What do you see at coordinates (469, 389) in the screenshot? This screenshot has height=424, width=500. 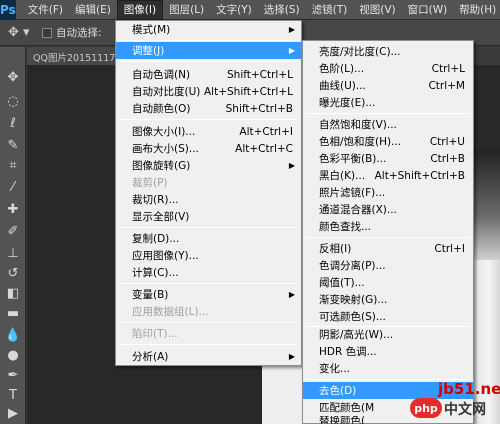 I see `watermark-site: jb51.net` at bounding box center [469, 389].